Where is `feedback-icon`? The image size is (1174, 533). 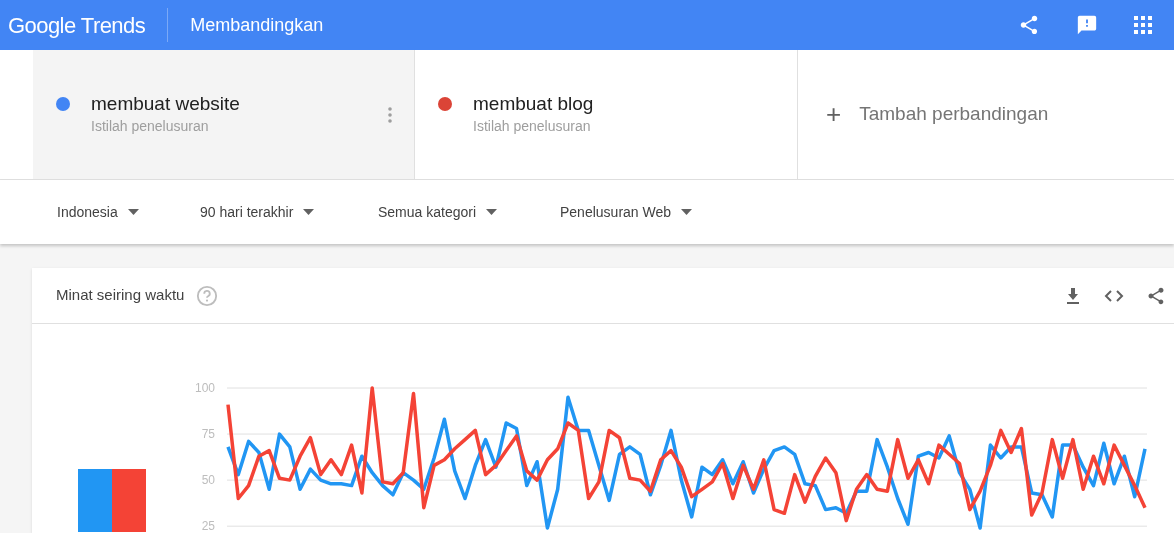 feedback-icon is located at coordinates (1087, 25).